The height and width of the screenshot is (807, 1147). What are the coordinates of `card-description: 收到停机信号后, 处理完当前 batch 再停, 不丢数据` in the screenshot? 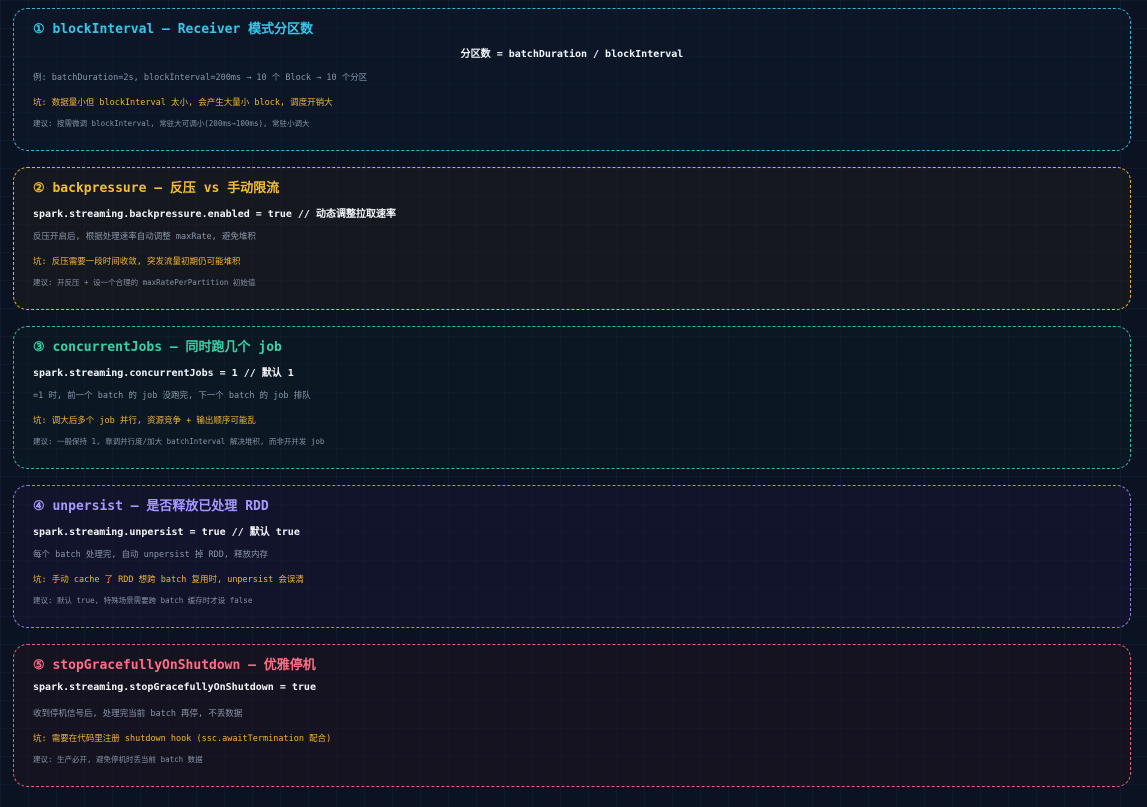 It's located at (138, 714).